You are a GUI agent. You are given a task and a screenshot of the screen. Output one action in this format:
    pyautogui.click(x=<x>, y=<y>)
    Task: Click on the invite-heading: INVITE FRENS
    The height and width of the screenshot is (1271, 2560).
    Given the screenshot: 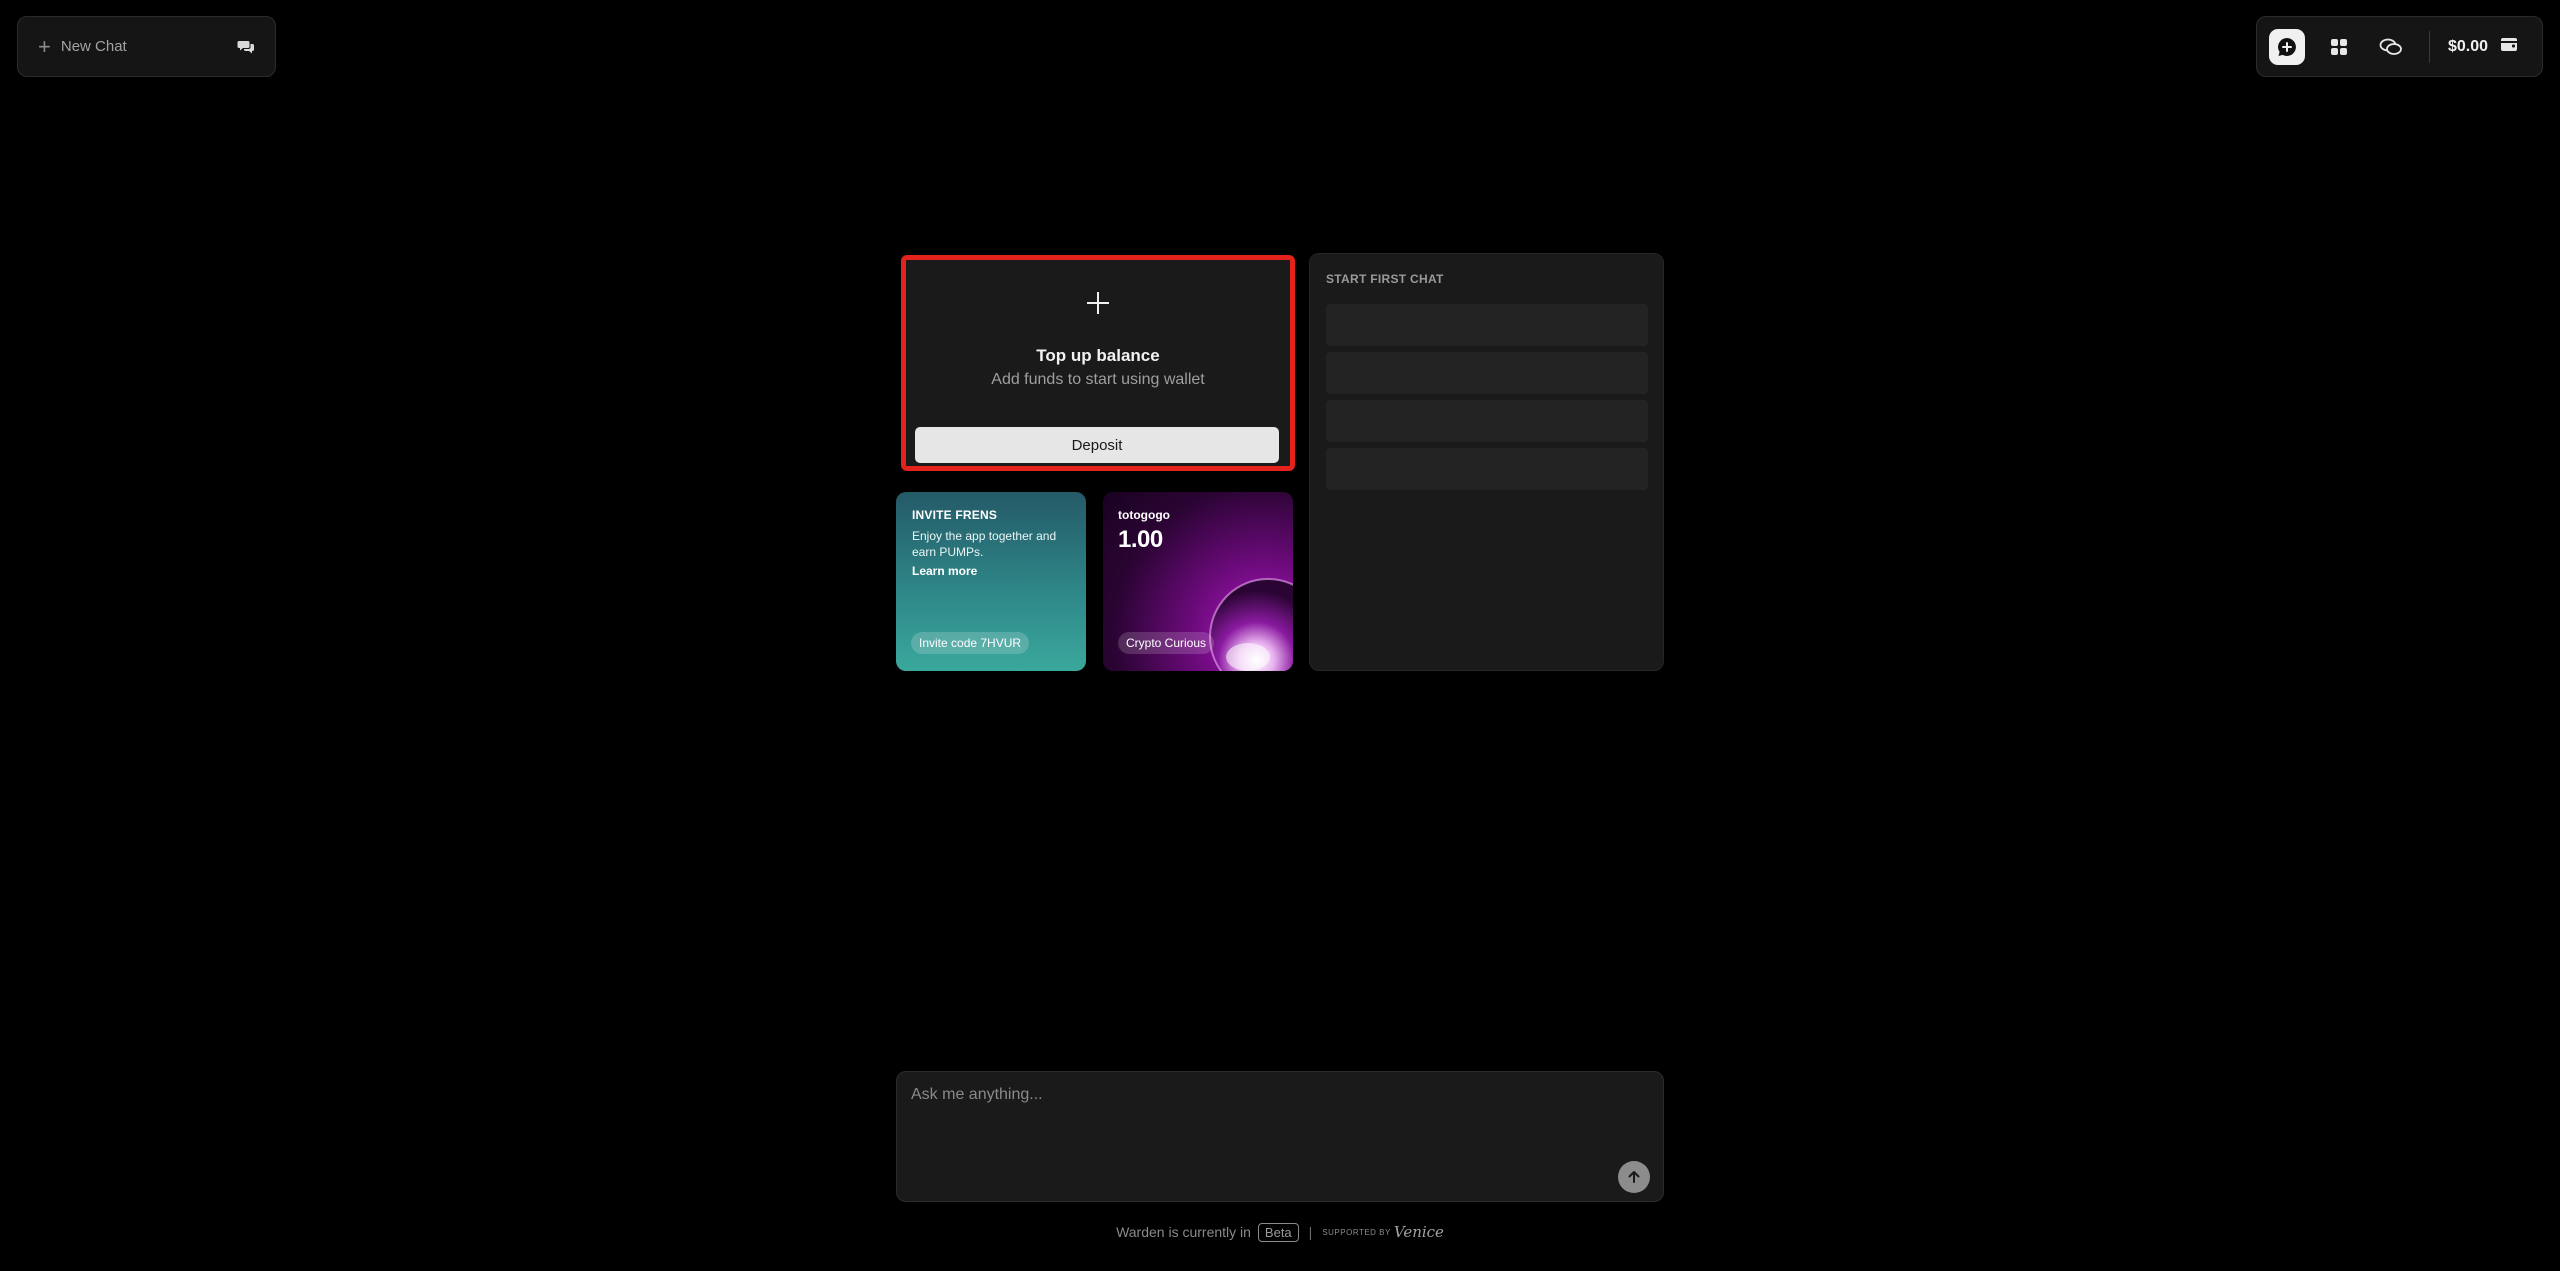 What is the action you would take?
    pyautogui.click(x=955, y=515)
    